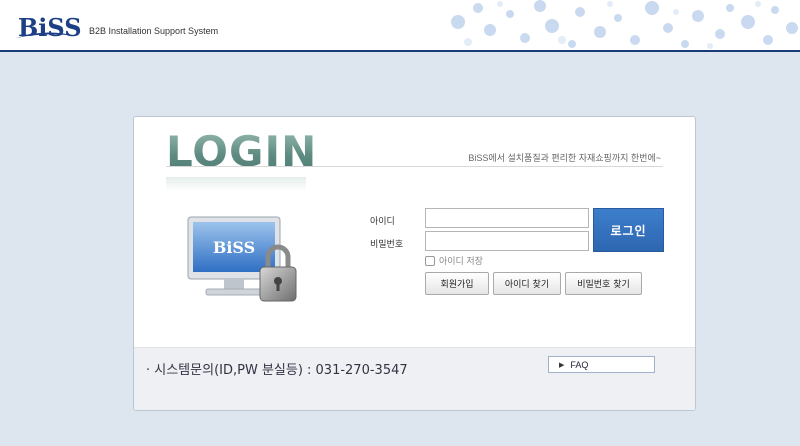 Image resolution: width=800 pixels, height=446 pixels. What do you see at coordinates (236, 184) in the screenshot?
I see `login-title-reflection` at bounding box center [236, 184].